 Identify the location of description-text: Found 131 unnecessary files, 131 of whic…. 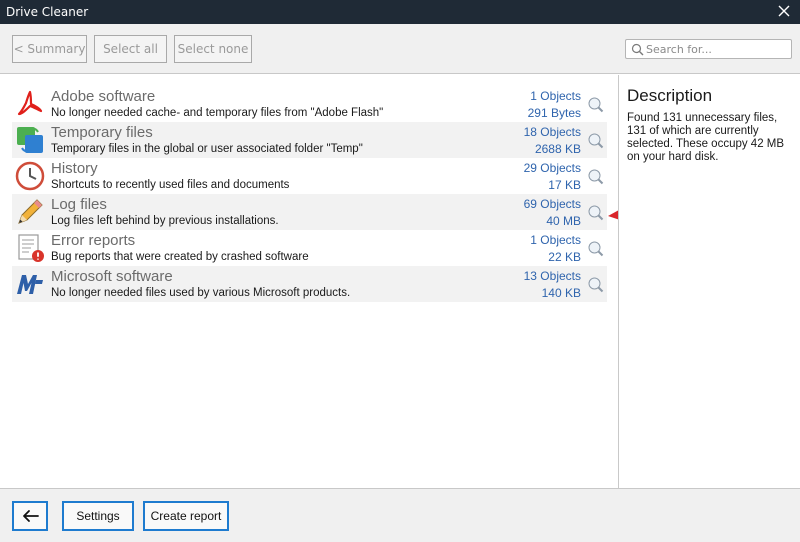
(706, 137).